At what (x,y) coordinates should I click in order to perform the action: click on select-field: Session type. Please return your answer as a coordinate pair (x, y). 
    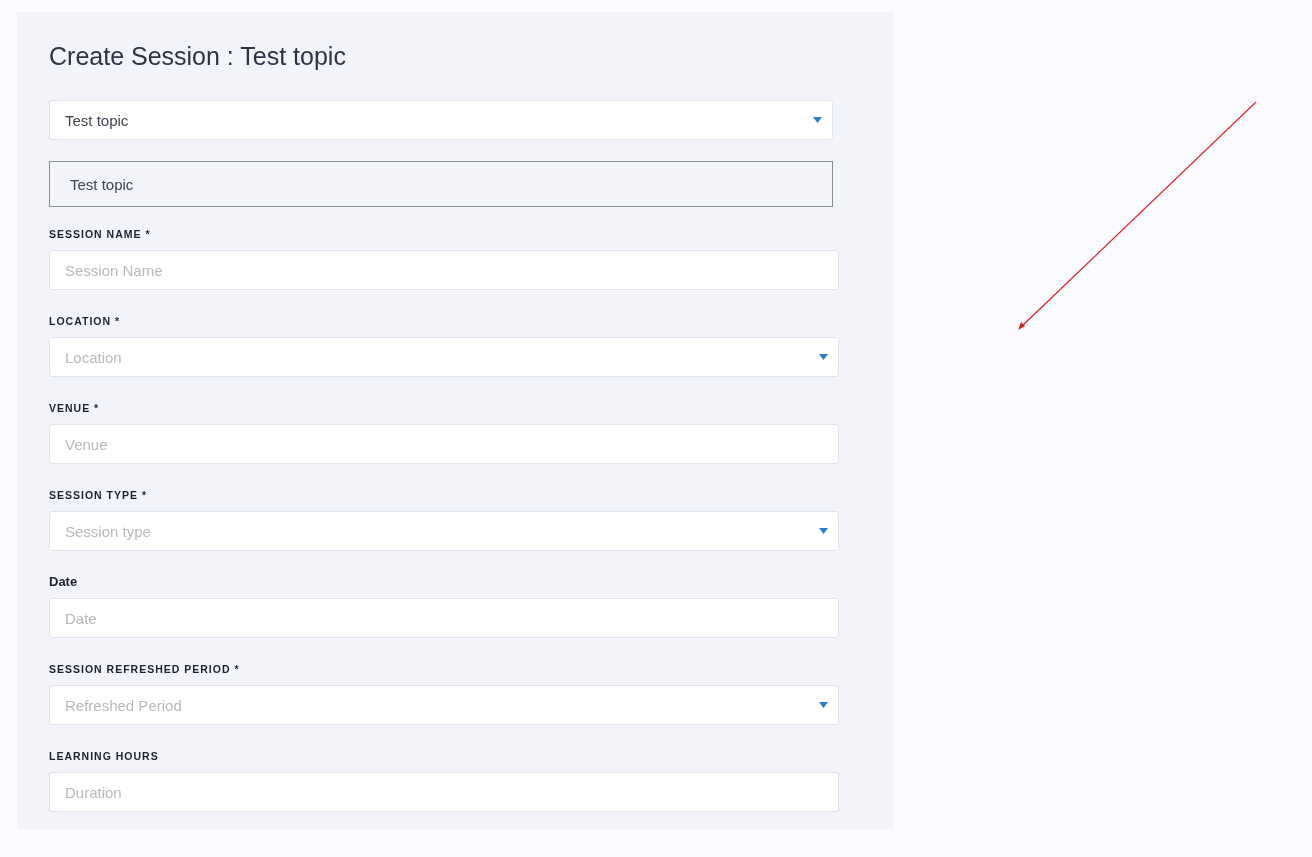
    Looking at the image, I should click on (444, 531).